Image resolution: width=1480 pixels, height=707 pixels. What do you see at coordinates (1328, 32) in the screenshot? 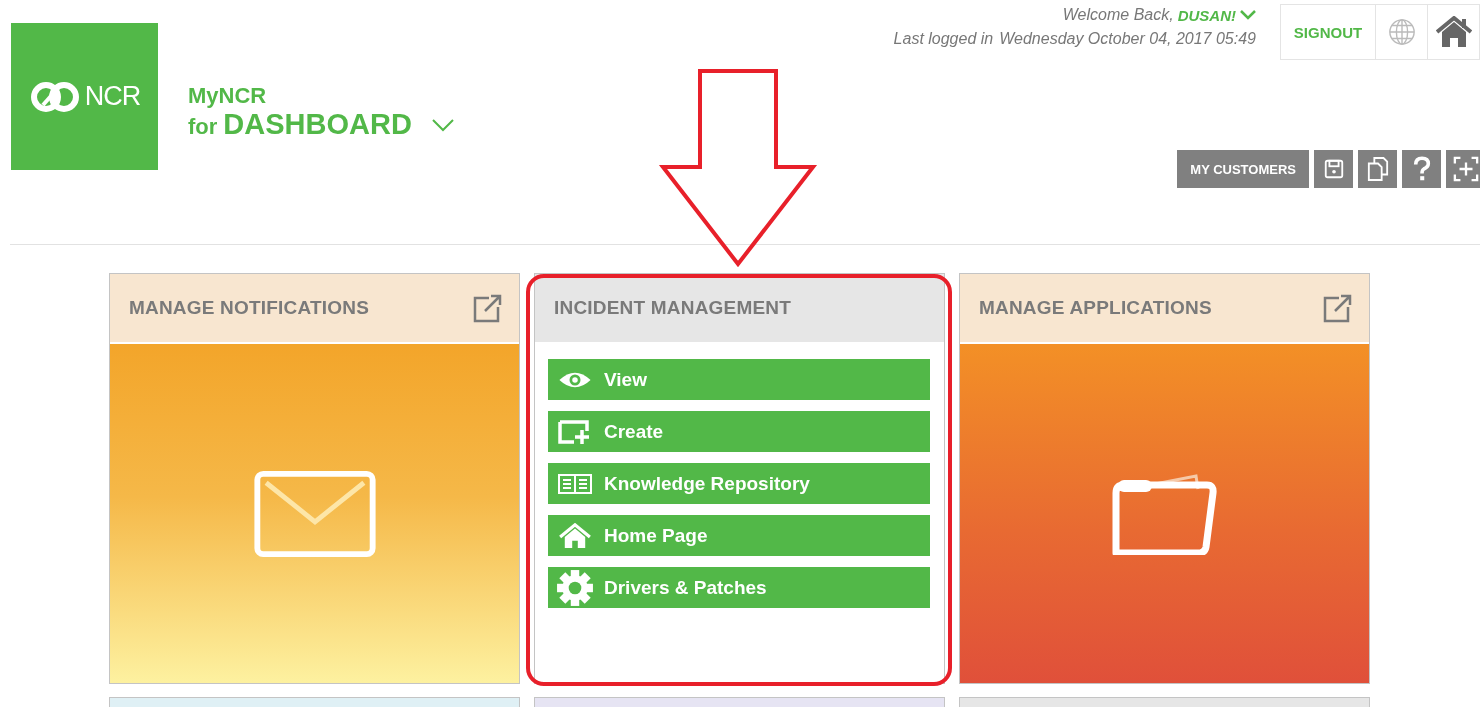
I see `signout-button: SIGNOUT` at bounding box center [1328, 32].